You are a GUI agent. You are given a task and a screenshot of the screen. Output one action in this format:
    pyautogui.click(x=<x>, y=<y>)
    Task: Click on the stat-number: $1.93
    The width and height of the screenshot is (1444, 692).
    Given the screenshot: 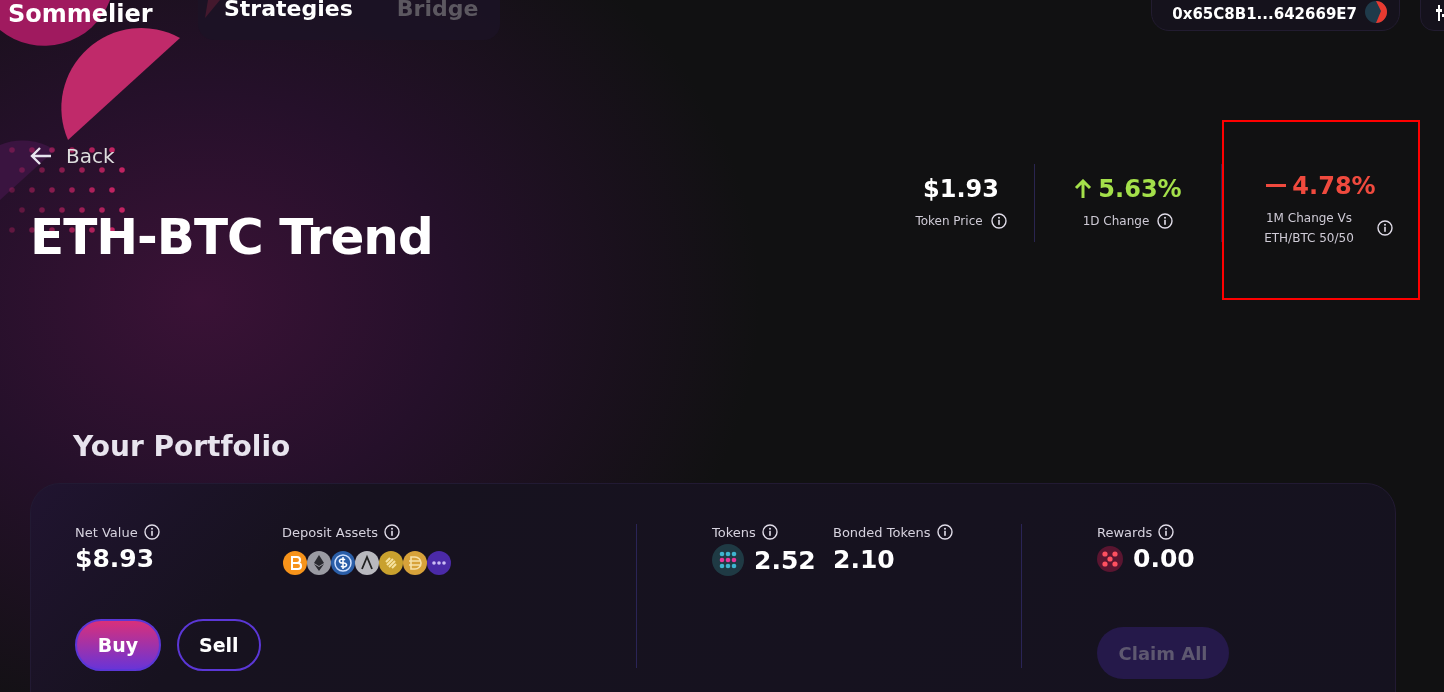 What is the action you would take?
    pyautogui.click(x=961, y=189)
    